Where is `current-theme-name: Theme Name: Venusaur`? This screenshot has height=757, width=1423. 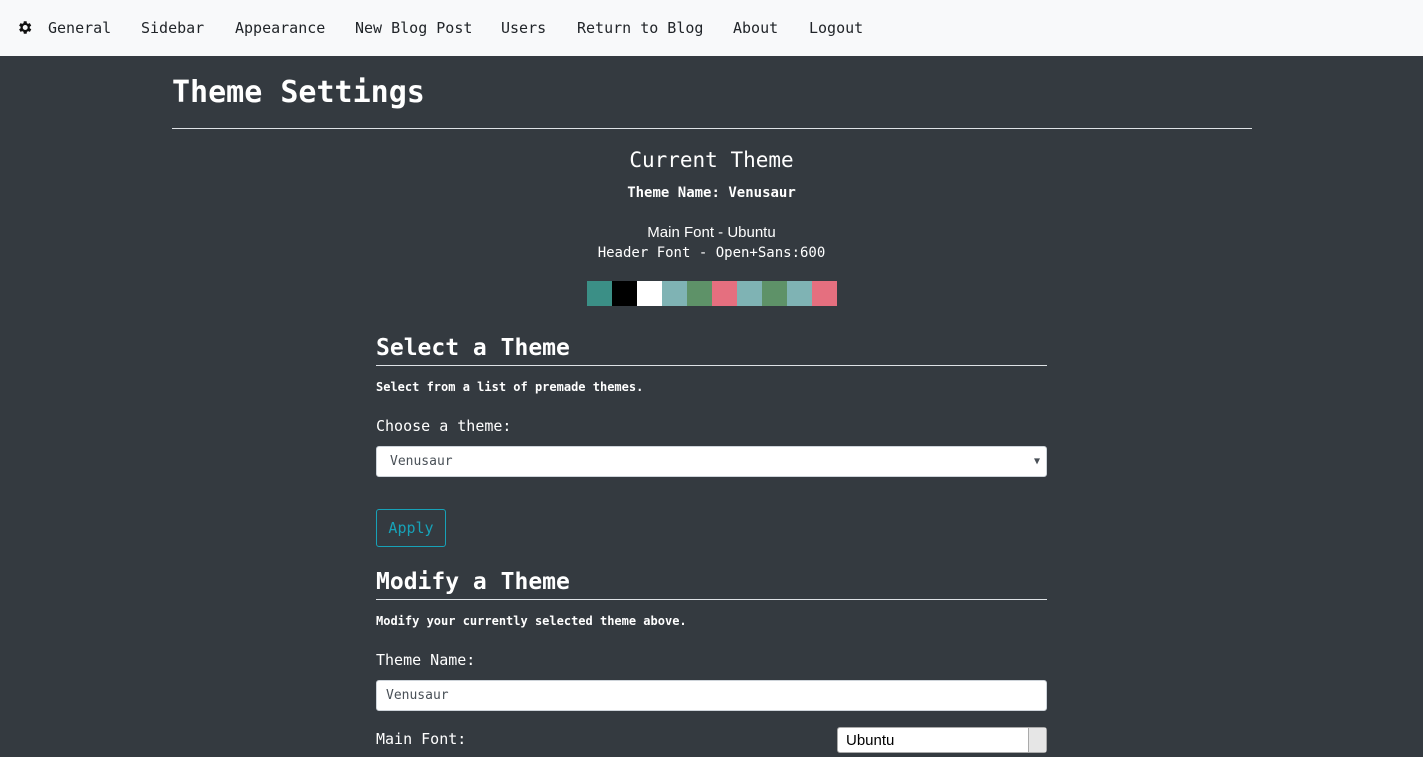 current-theme-name: Theme Name: Venusaur is located at coordinates (711, 193).